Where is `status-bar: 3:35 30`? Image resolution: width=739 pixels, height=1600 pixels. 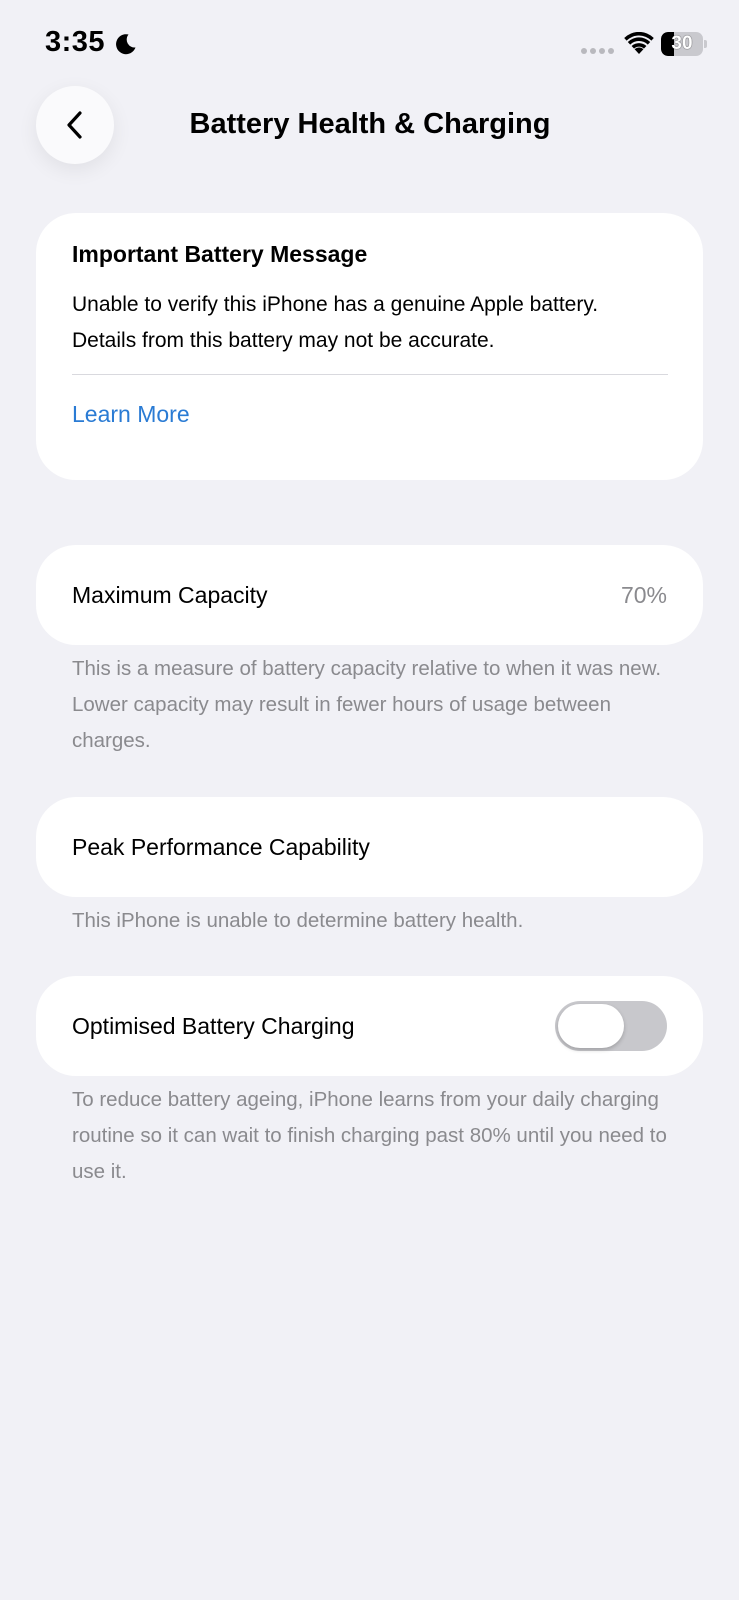 status-bar: 3:35 30 is located at coordinates (369, 45).